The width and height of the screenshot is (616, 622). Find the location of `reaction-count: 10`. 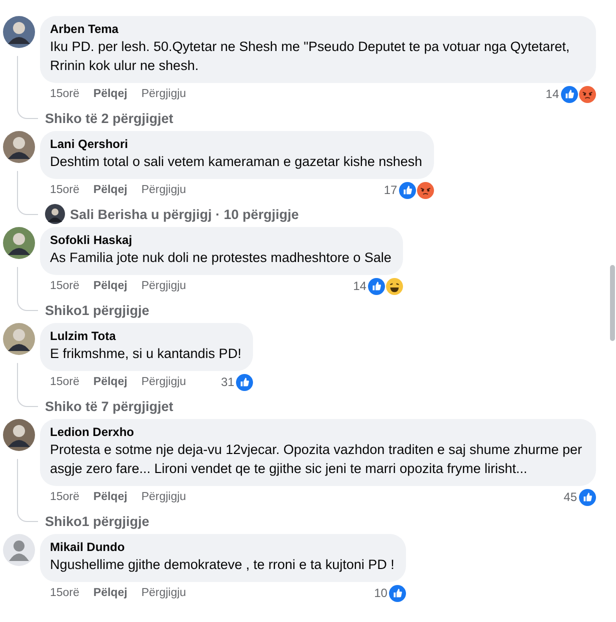

reaction-count: 10 is located at coordinates (381, 593).